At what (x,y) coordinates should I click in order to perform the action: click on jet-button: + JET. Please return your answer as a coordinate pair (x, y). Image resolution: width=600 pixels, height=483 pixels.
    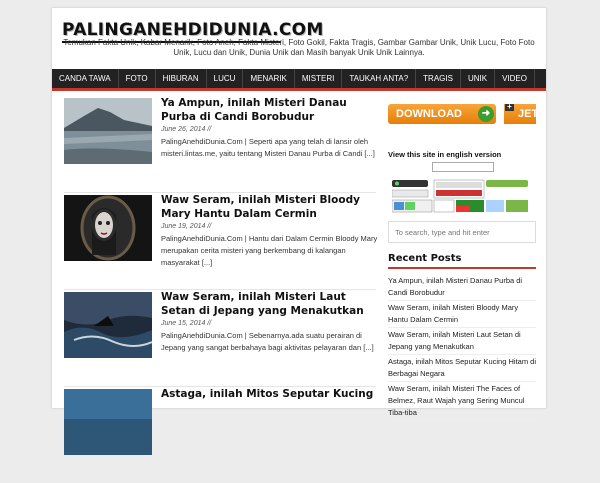
    Looking at the image, I should click on (520, 114).